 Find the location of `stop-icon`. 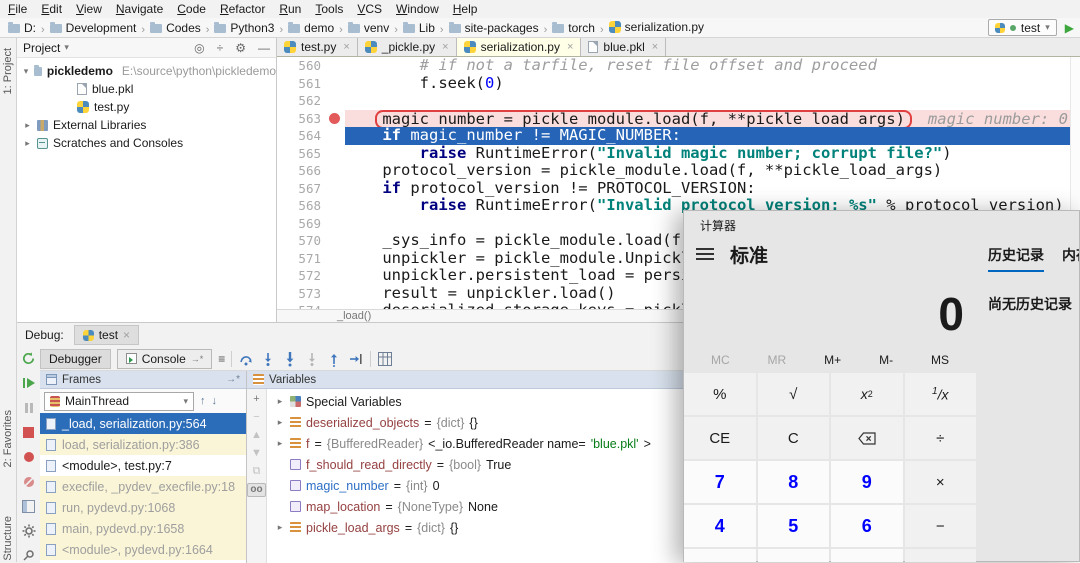

stop-icon is located at coordinates (29, 433).